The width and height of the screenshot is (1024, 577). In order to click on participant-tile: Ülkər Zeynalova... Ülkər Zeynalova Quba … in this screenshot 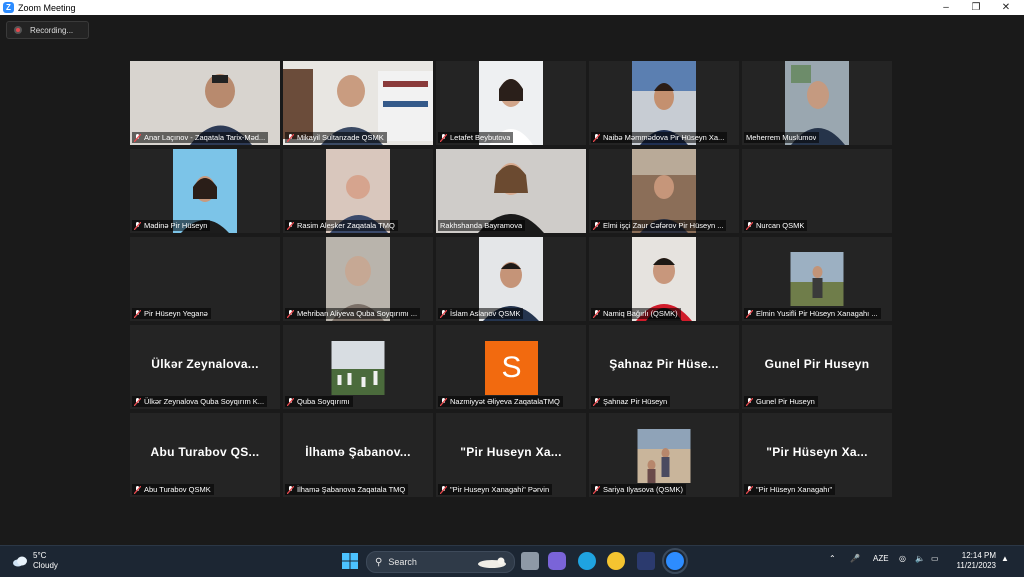, I will do `click(205, 367)`.